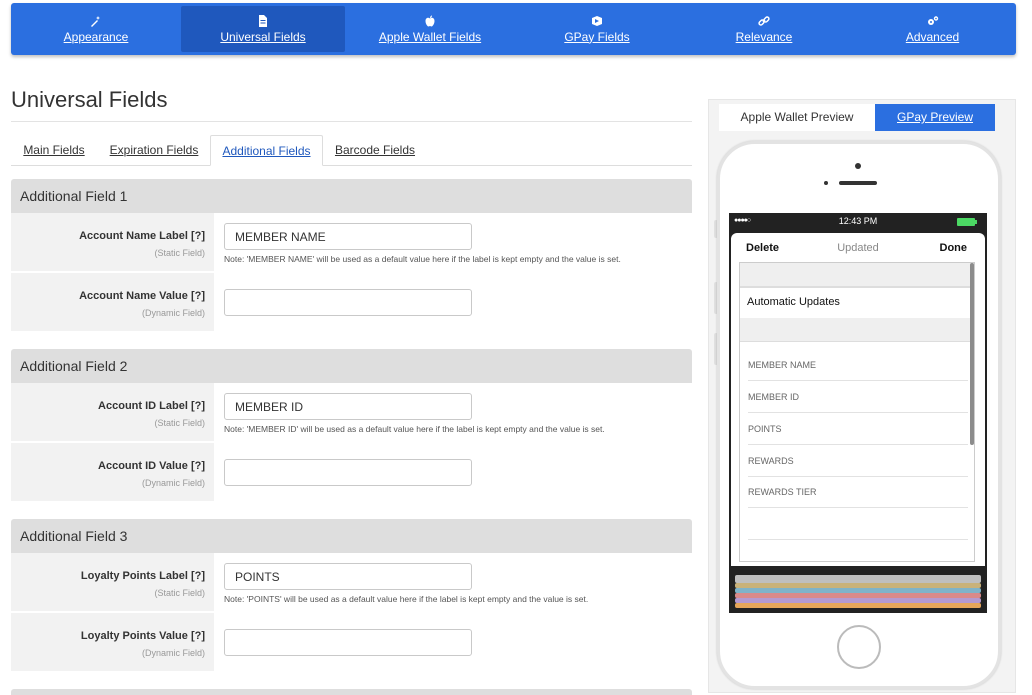 This screenshot has height=695, width=1032. What do you see at coordinates (151, 466) in the screenshot?
I see `field-label: Account ID Value [?]` at bounding box center [151, 466].